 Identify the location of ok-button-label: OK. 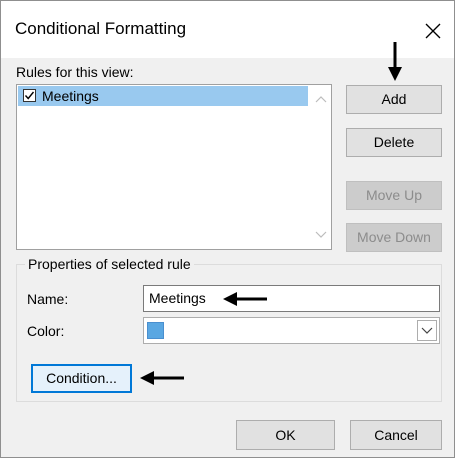
(285, 435).